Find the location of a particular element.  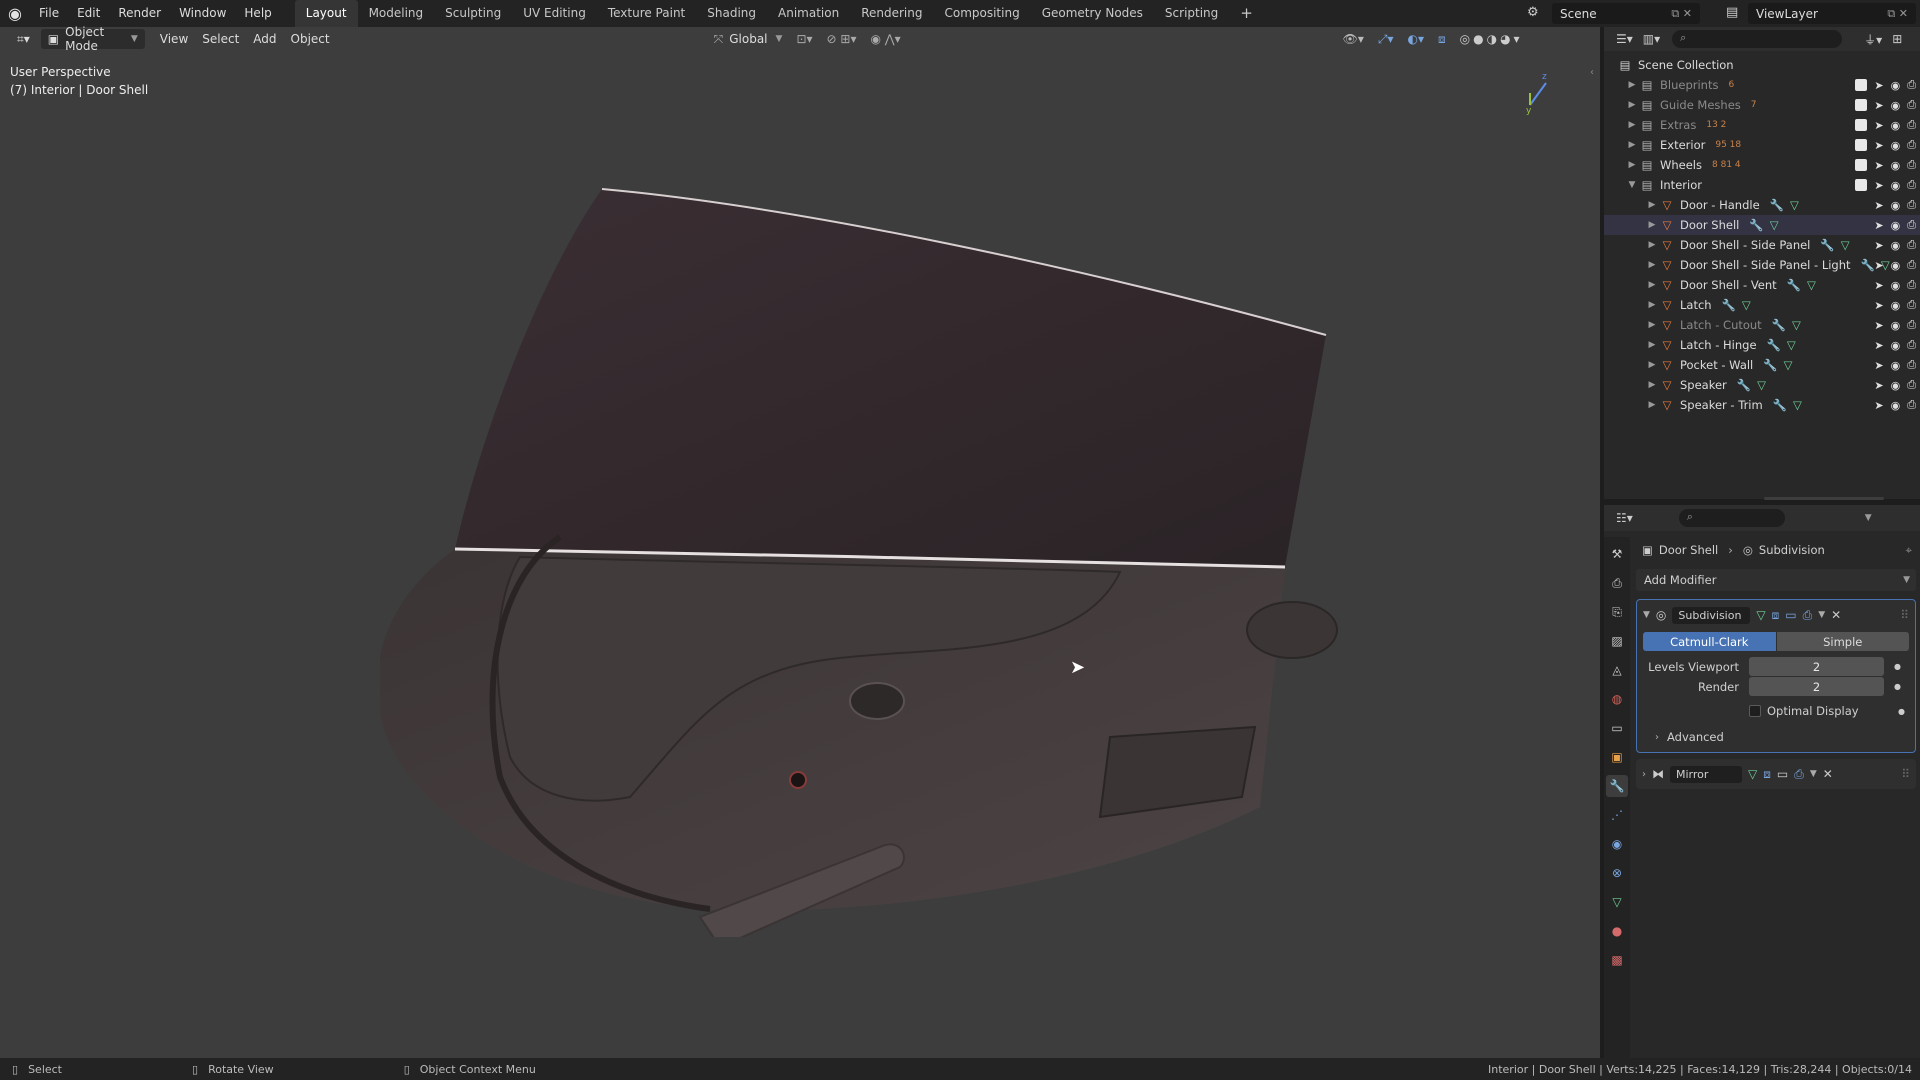

object-row: ▶ ▽ Door Shell - Vent 🔧 ▽ ➤ ◉ ⎙ is located at coordinates (1762, 285).